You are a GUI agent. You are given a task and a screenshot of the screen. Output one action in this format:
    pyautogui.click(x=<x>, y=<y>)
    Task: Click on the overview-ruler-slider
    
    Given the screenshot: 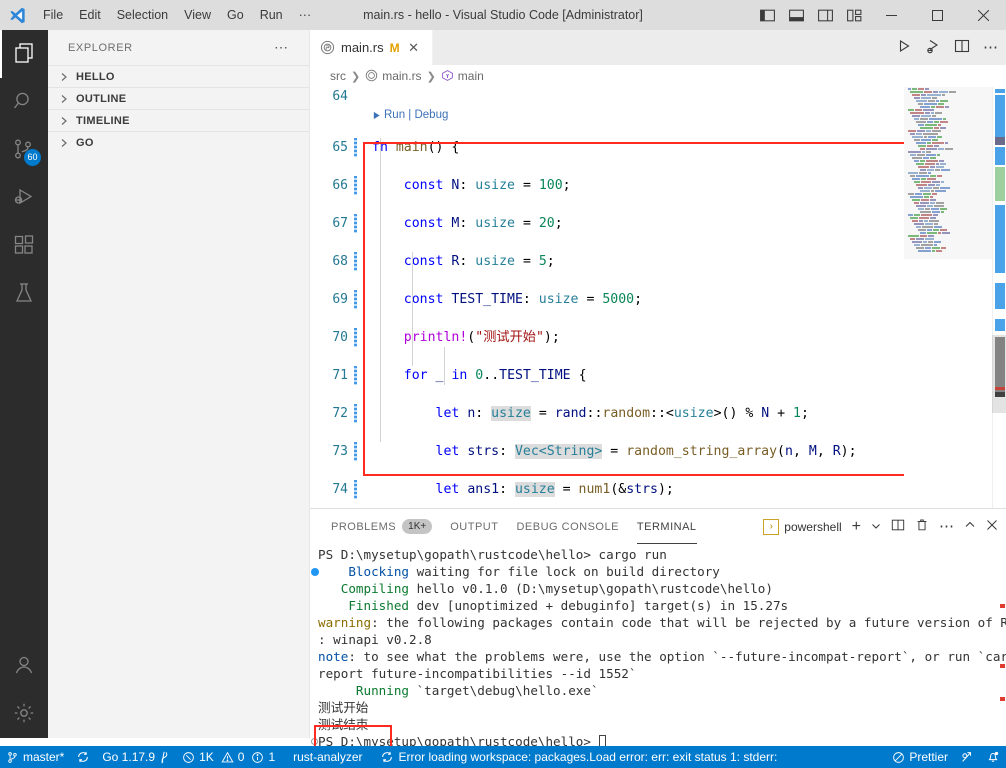 What is the action you would take?
    pyautogui.click(x=999, y=374)
    